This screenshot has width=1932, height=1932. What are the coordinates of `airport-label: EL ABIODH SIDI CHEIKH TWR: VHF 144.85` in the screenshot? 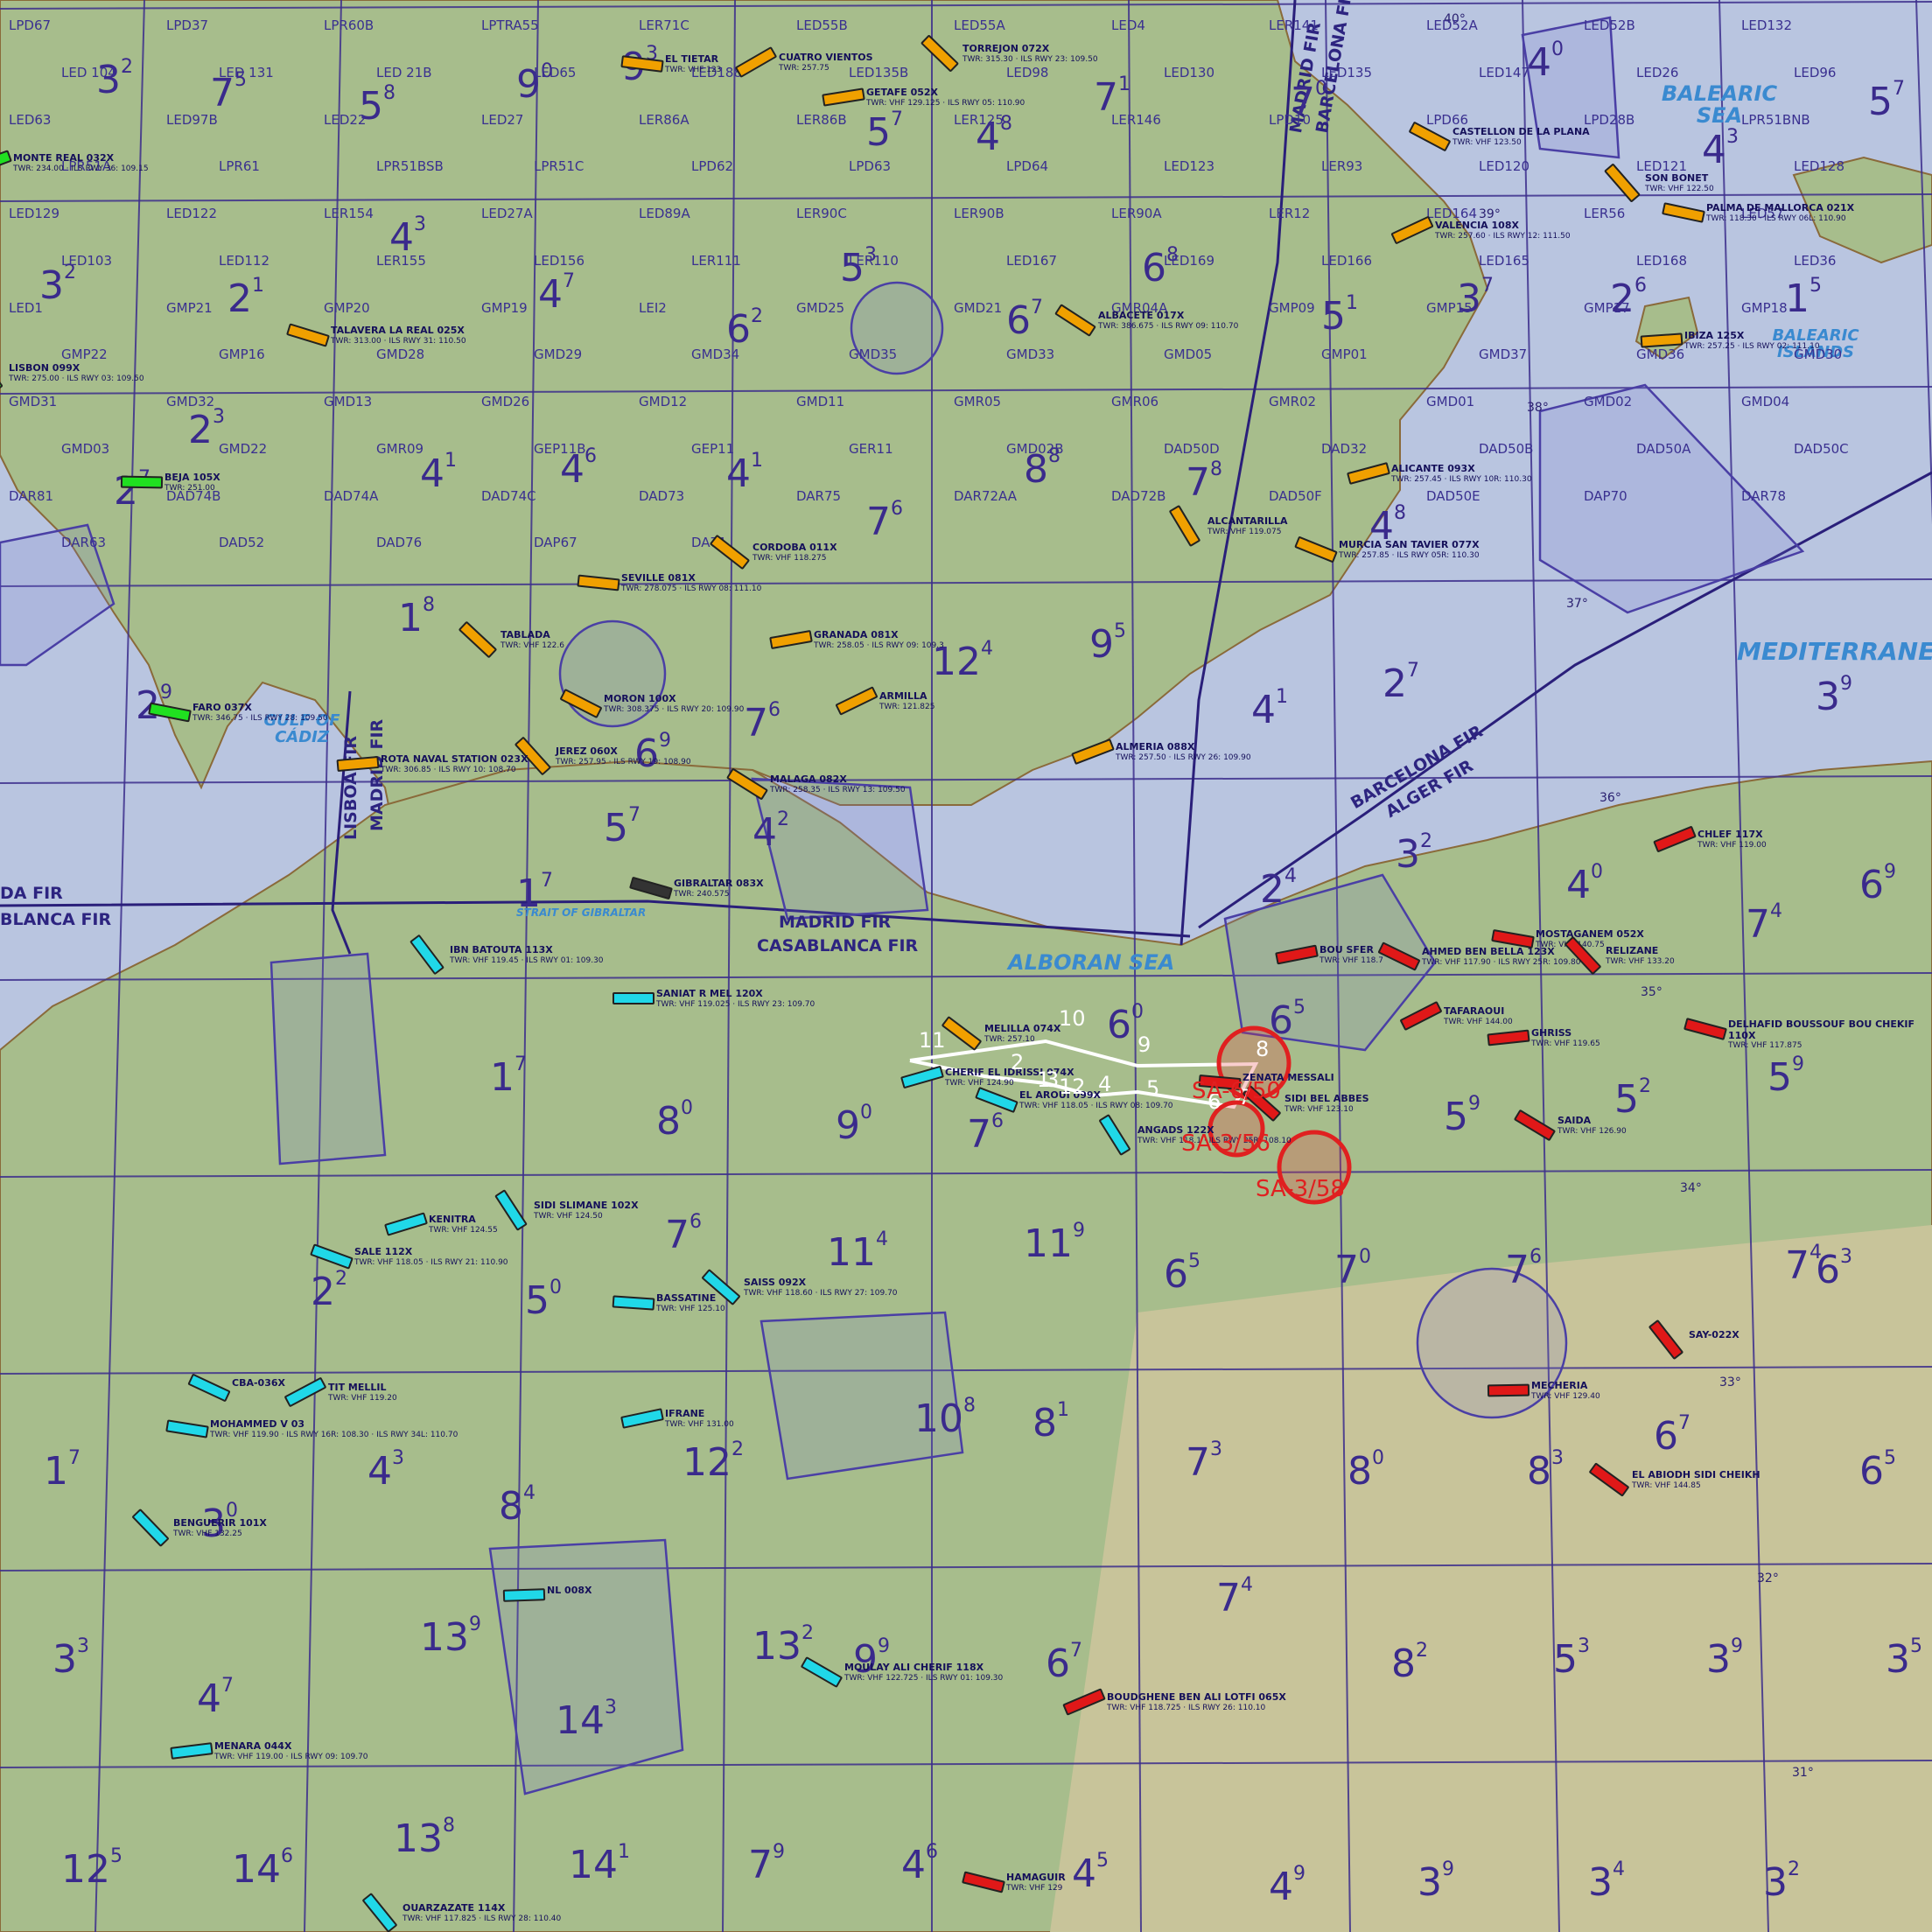 It's located at (1696, 1479).